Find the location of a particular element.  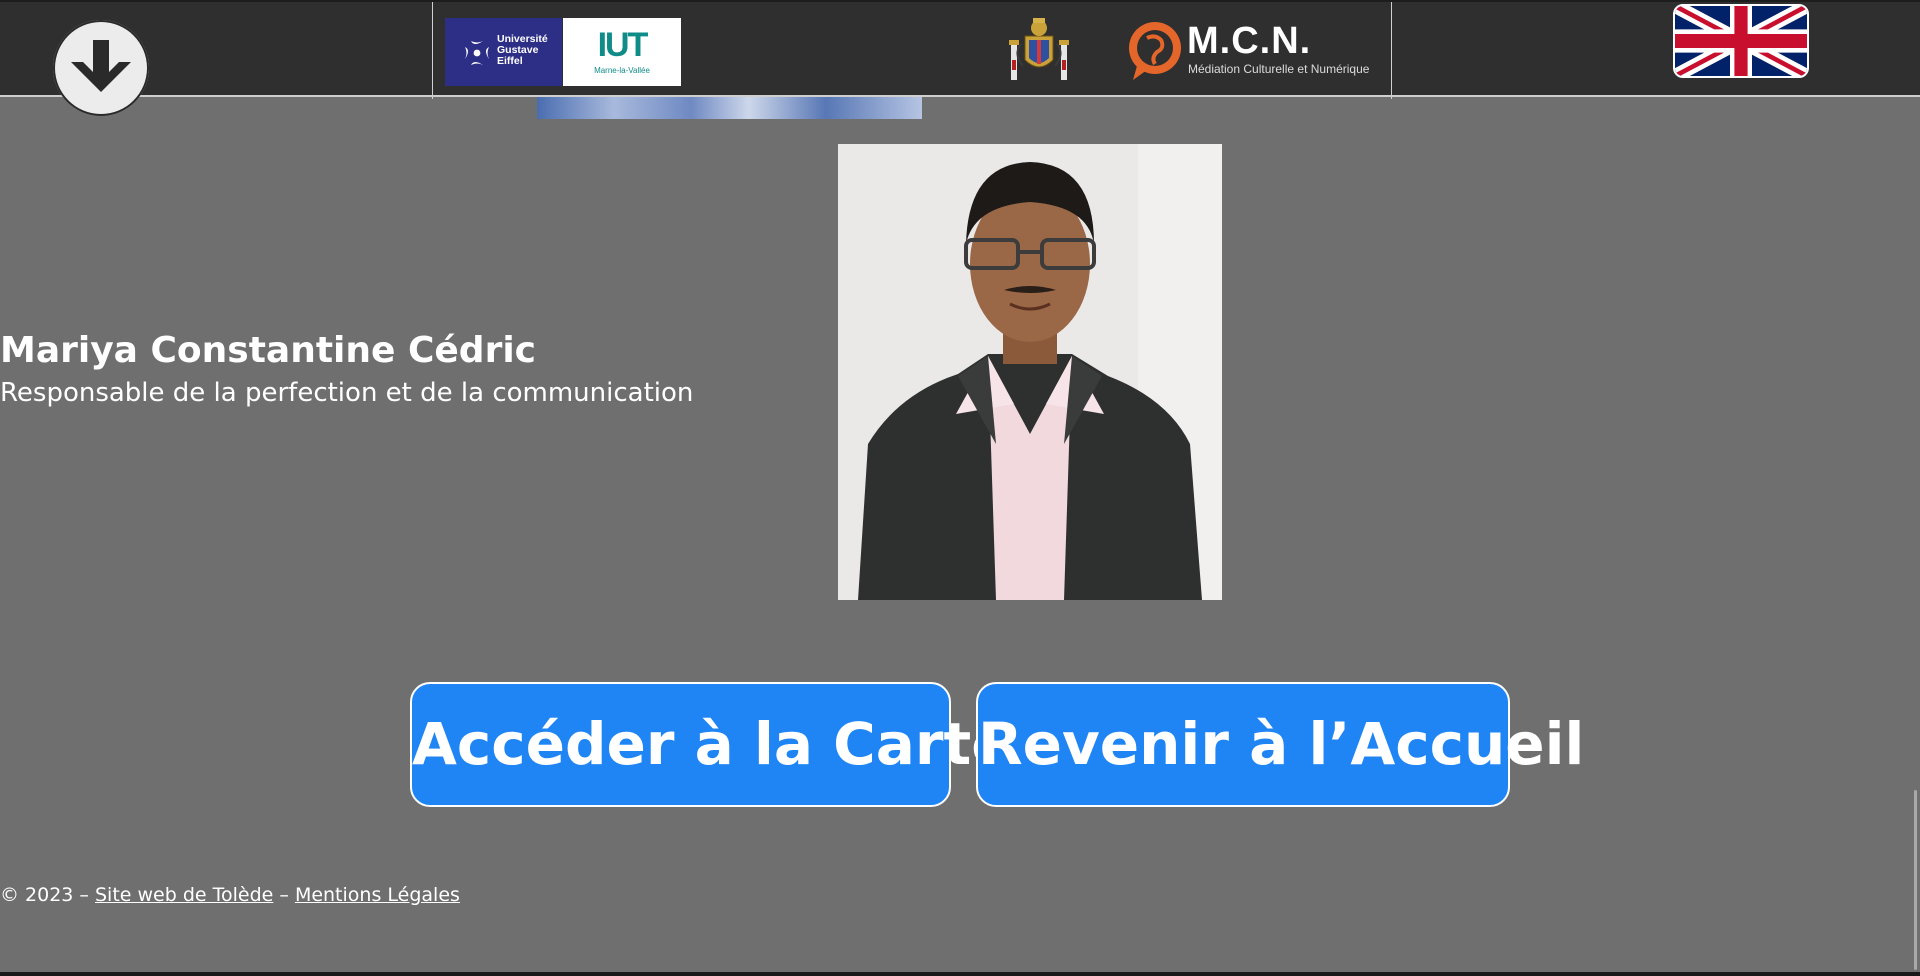

access-map-button: Accéder à la Carte is located at coordinates (710, 744).